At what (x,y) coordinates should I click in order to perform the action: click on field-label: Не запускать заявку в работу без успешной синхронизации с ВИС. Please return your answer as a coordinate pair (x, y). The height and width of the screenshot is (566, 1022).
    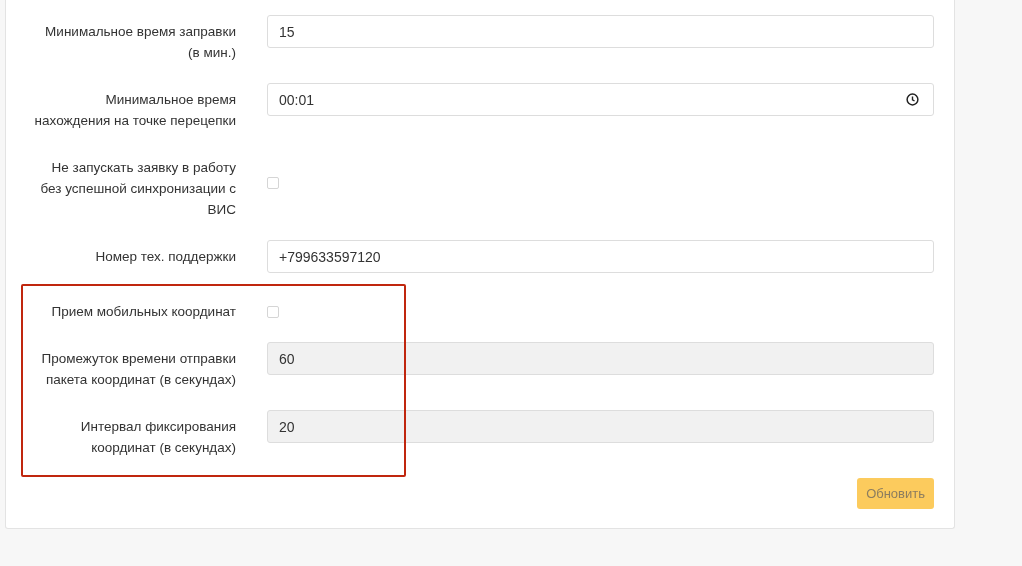
    Looking at the image, I should click on (137, 189).